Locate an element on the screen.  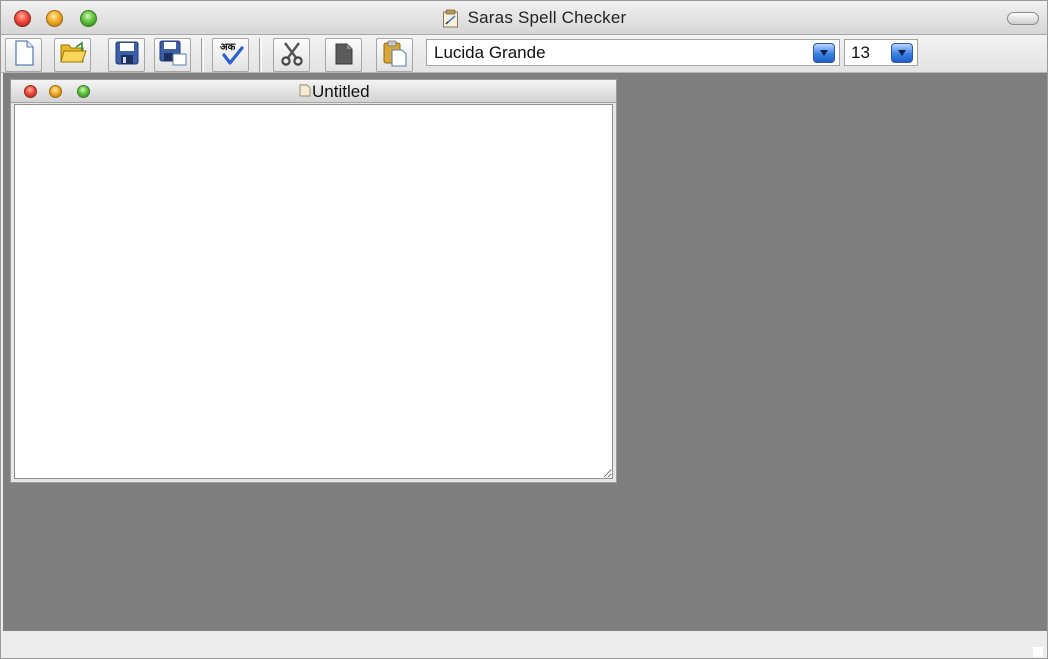
document-title-bar: Untitled is located at coordinates (313, 91).